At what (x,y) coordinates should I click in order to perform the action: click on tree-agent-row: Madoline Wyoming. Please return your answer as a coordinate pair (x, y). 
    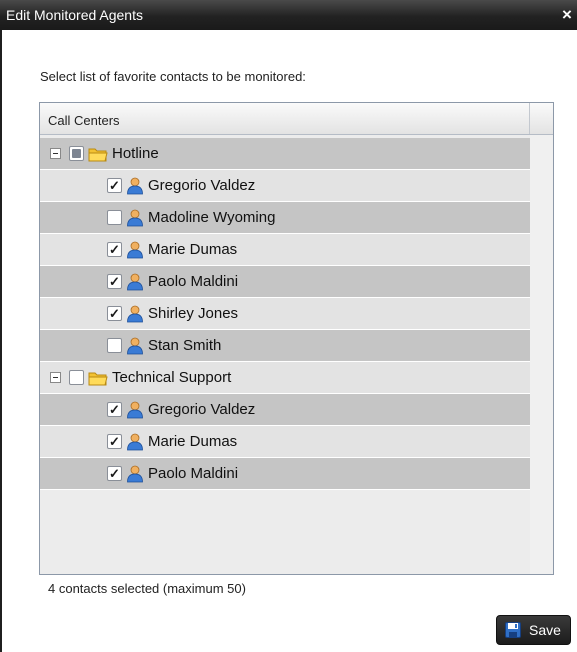
    Looking at the image, I should click on (285, 218).